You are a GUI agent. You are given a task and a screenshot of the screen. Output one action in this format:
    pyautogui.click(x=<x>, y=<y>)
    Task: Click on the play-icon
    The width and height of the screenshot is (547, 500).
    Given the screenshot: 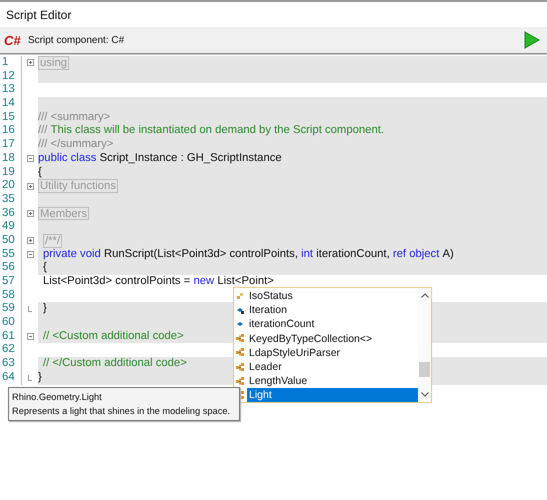 What is the action you would take?
    pyautogui.click(x=532, y=40)
    